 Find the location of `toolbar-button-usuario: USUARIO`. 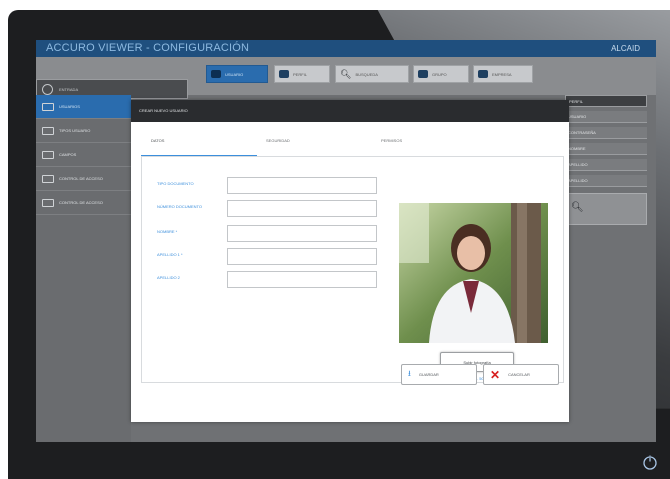

toolbar-button-usuario: USUARIO is located at coordinates (237, 74).